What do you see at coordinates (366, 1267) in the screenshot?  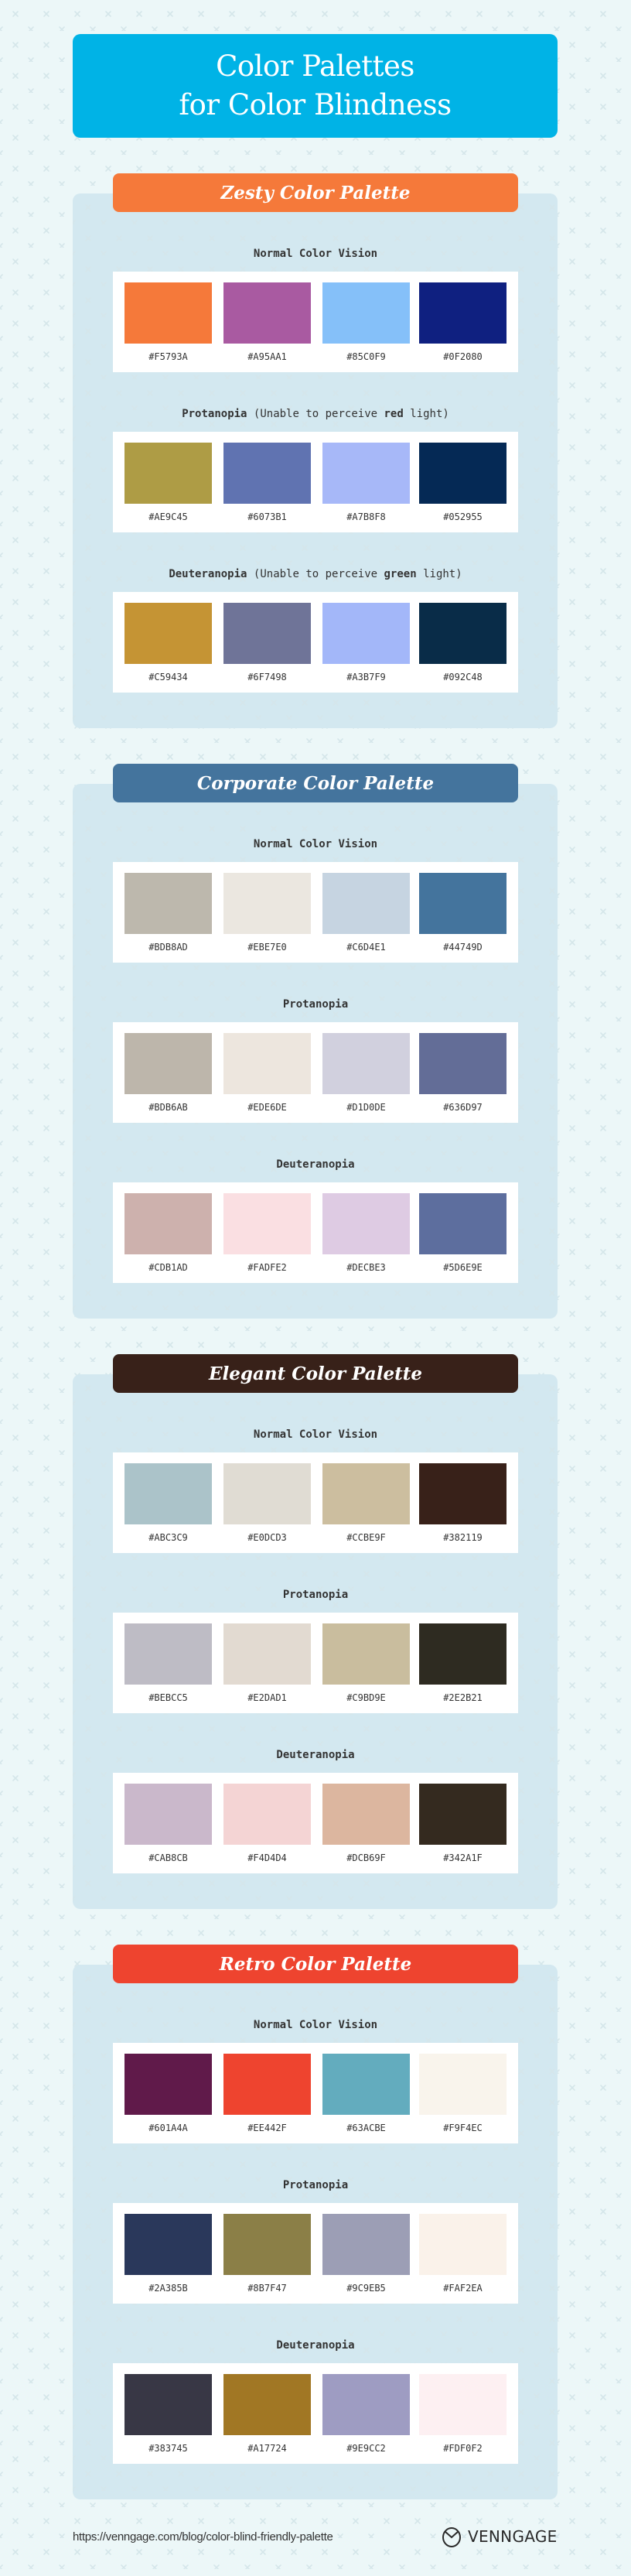 I see `color-hex-code: #DECBE3` at bounding box center [366, 1267].